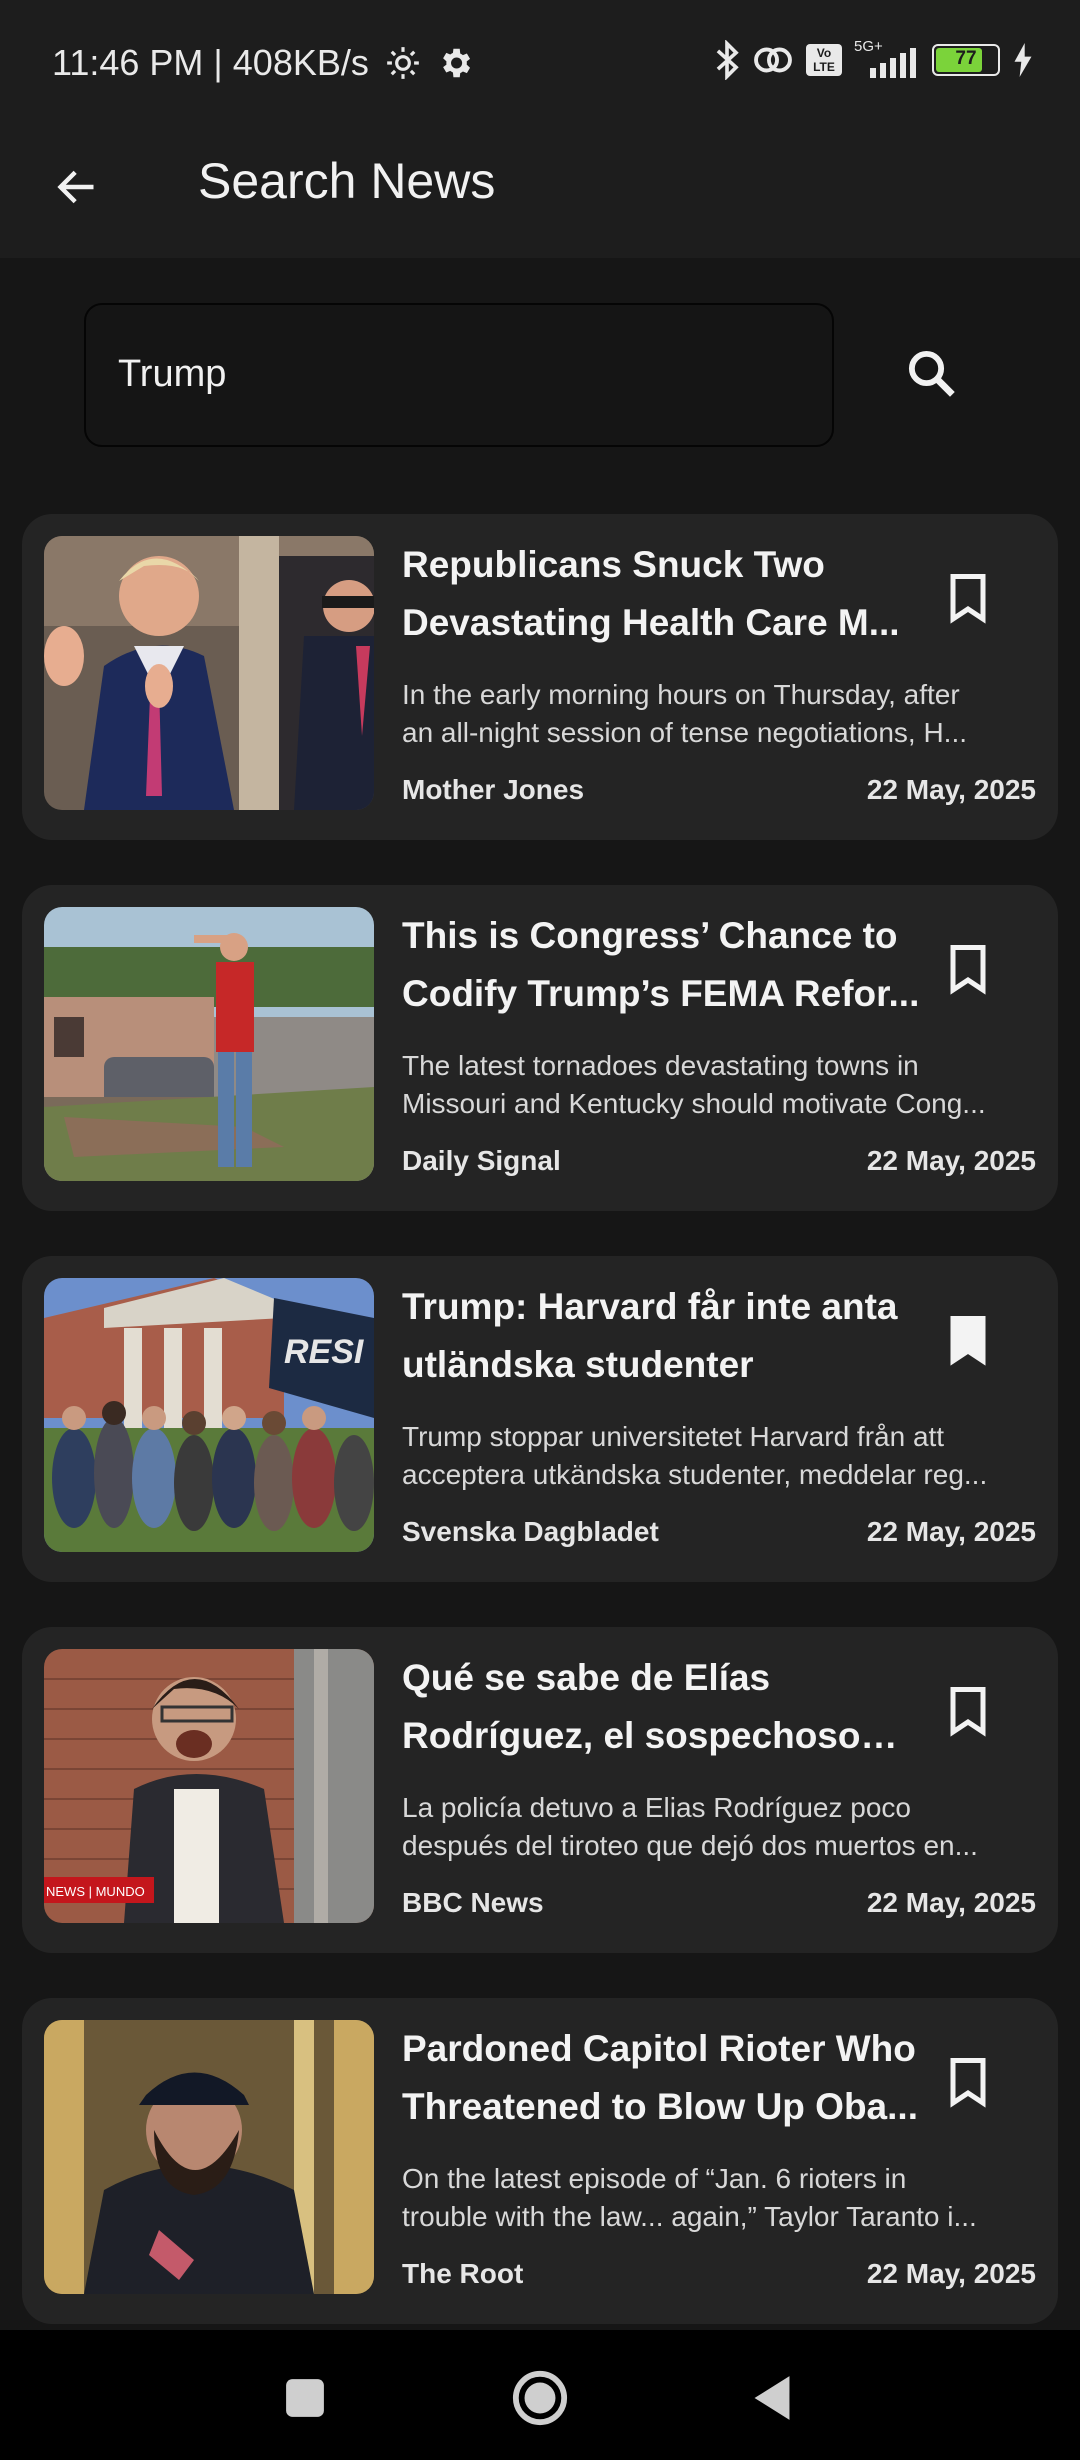 The height and width of the screenshot is (2460, 1080). I want to click on bookmark-filled-icon, so click(968, 1341).